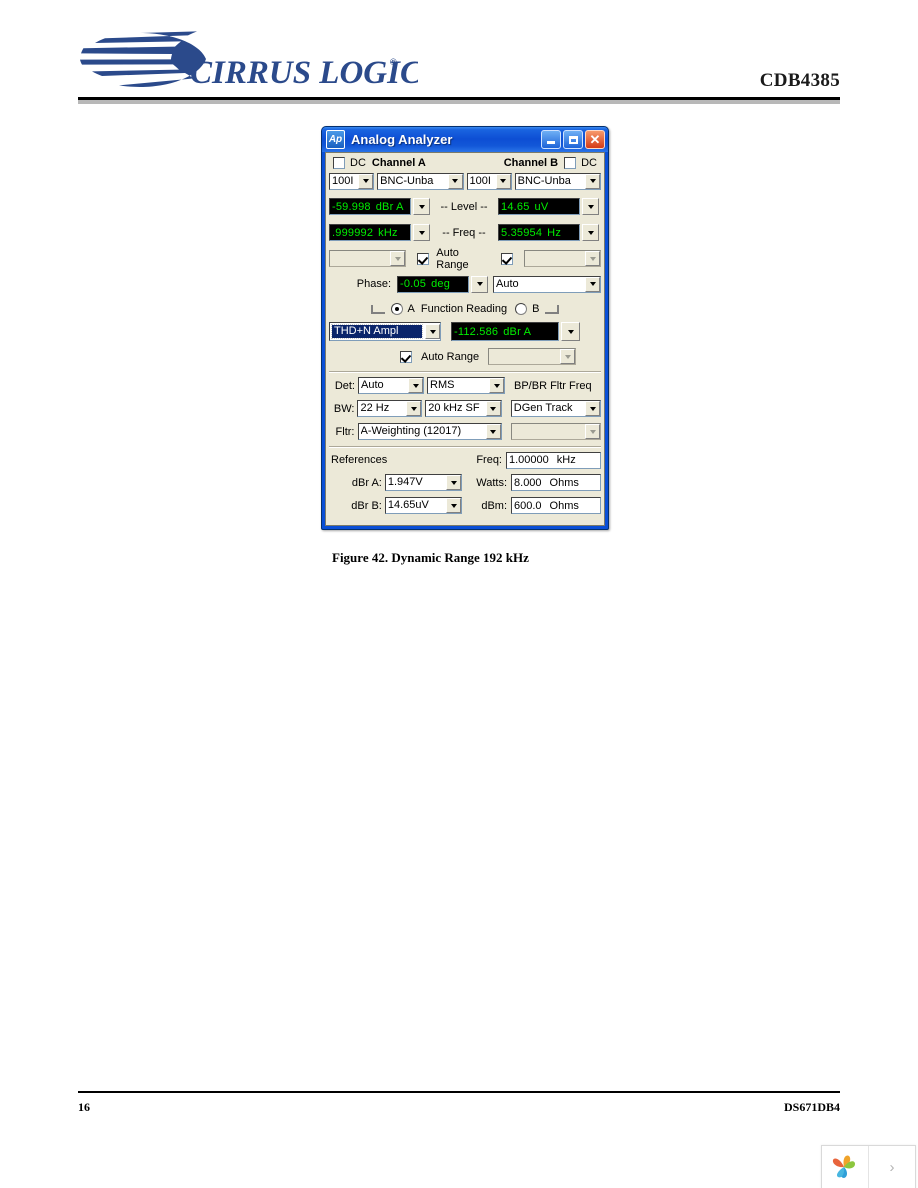  What do you see at coordinates (590, 206) in the screenshot?
I see `level-b-dropdown-button` at bounding box center [590, 206].